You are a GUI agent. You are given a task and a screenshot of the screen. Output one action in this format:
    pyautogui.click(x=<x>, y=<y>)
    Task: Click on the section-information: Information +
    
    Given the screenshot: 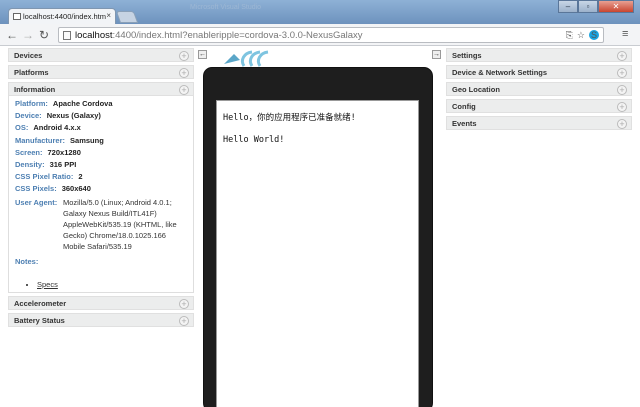 What is the action you would take?
    pyautogui.click(x=101, y=89)
    